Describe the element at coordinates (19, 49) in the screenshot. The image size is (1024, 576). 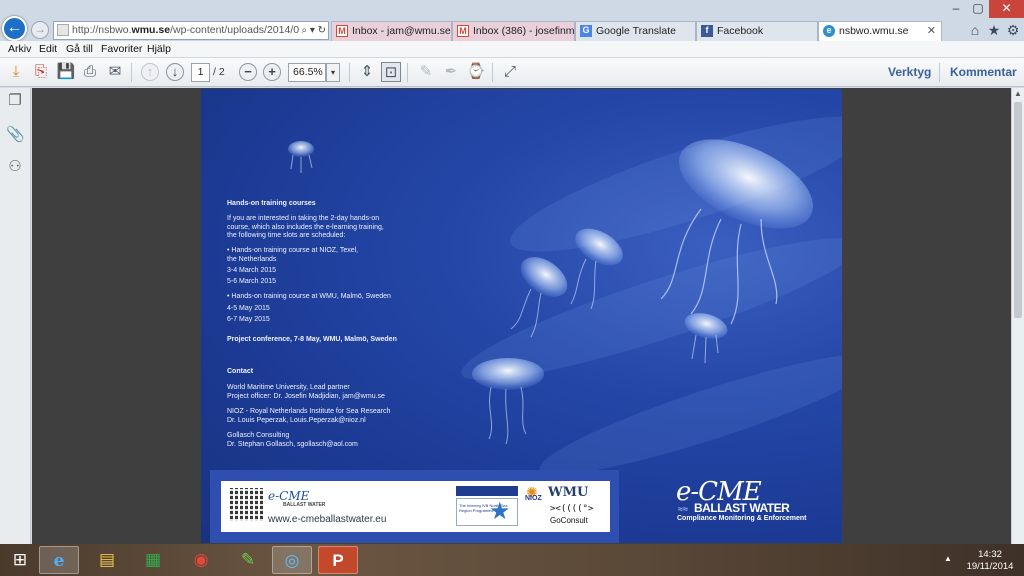
I see `menu-arkiv: Arkiv` at that location.